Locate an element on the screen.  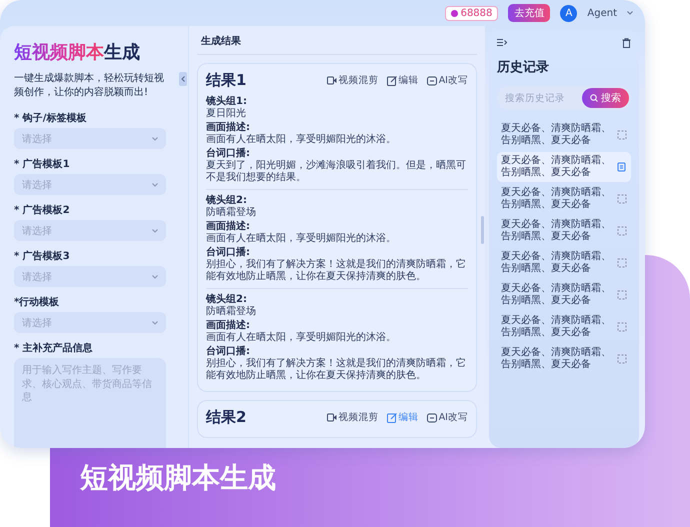
result-title: 结果1 is located at coordinates (226, 80).